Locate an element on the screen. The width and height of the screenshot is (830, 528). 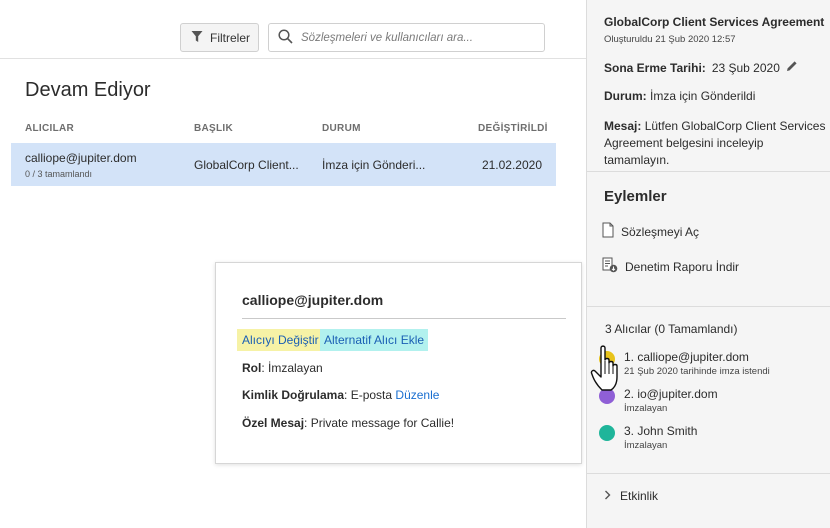
popup-authentication: Kimlik Doğrulama: E-posta Düzenle is located at coordinates (340, 395).